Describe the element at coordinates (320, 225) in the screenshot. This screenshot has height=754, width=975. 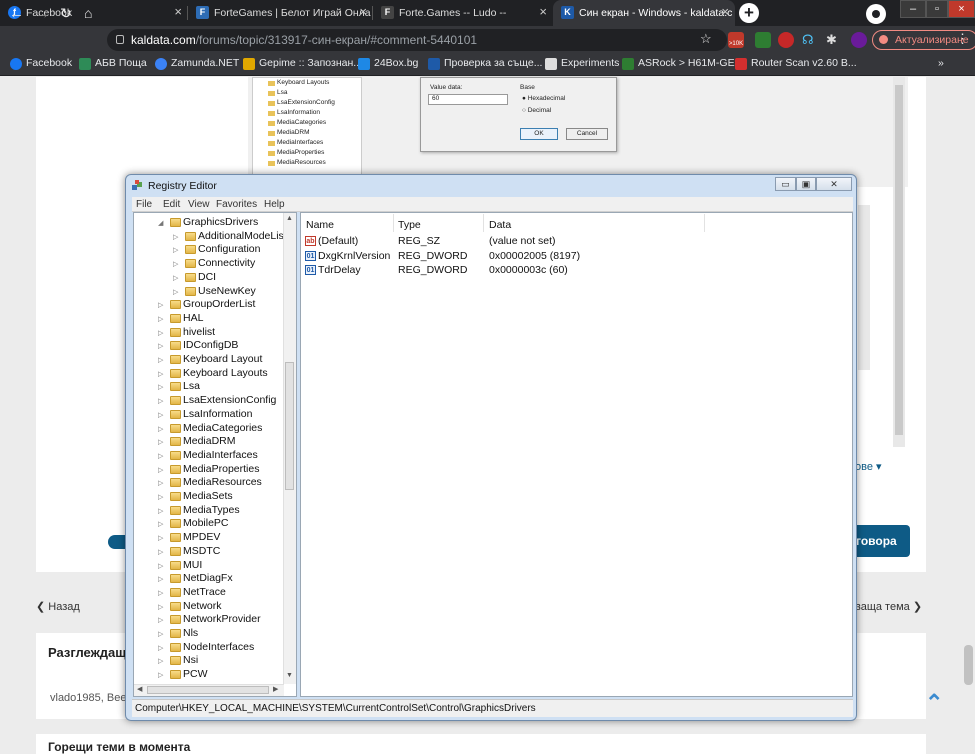
I see `column-name: Name` at that location.